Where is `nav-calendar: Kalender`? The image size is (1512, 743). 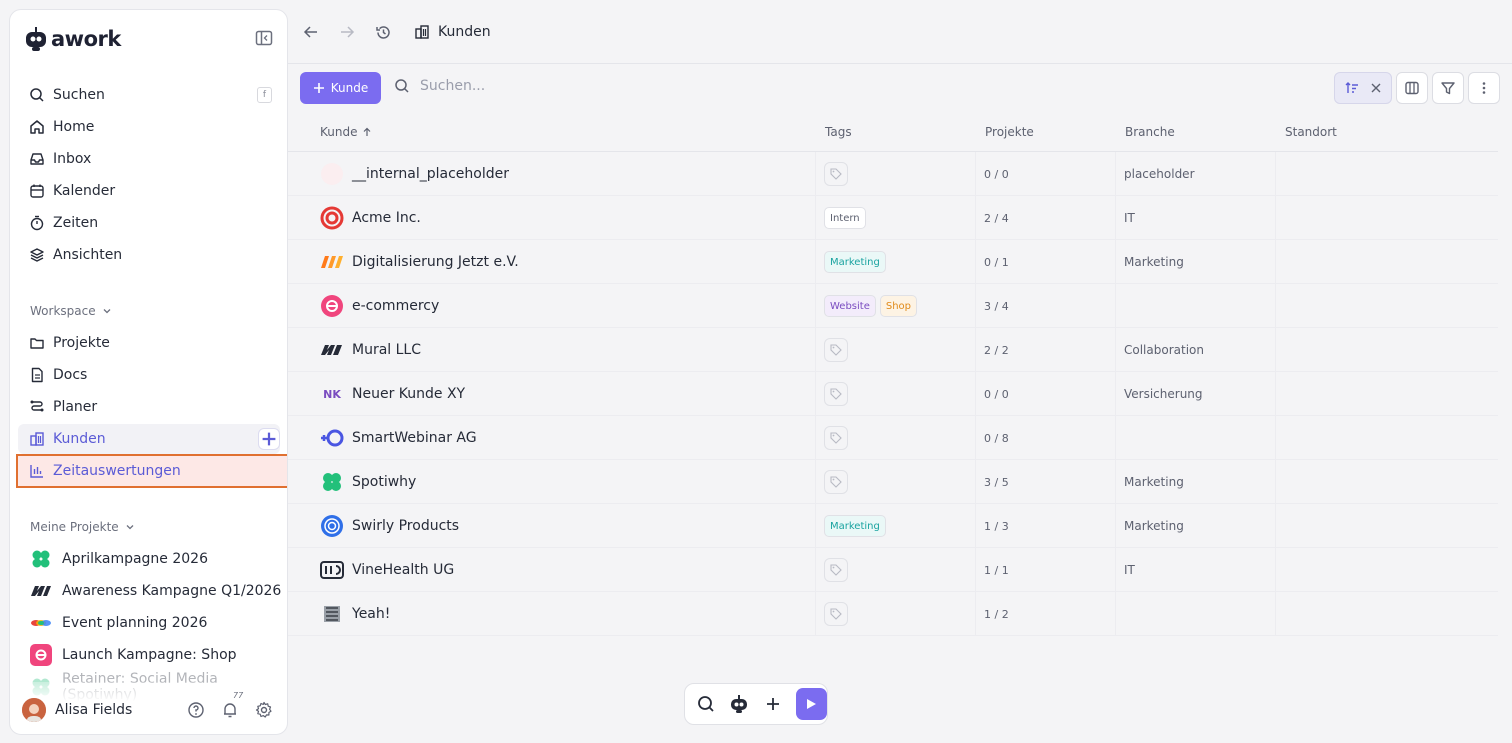
nav-calendar: Kalender is located at coordinates (149, 191).